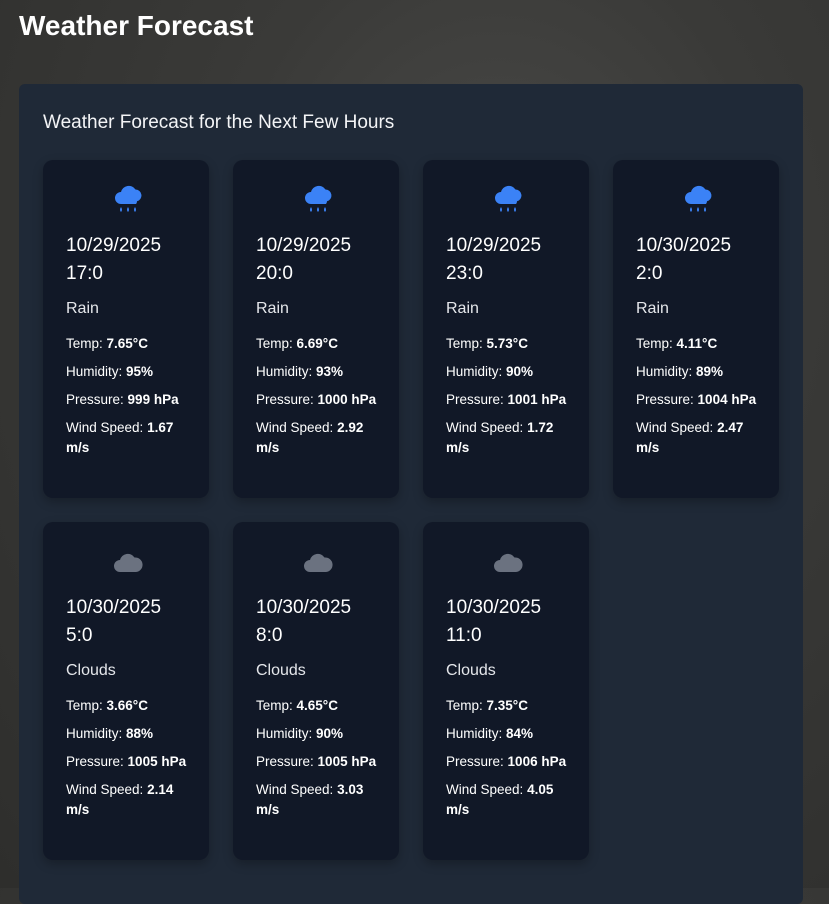 This screenshot has height=904, width=829. I want to click on pressure-stat: Pressure: 1006 hPa, so click(507, 762).